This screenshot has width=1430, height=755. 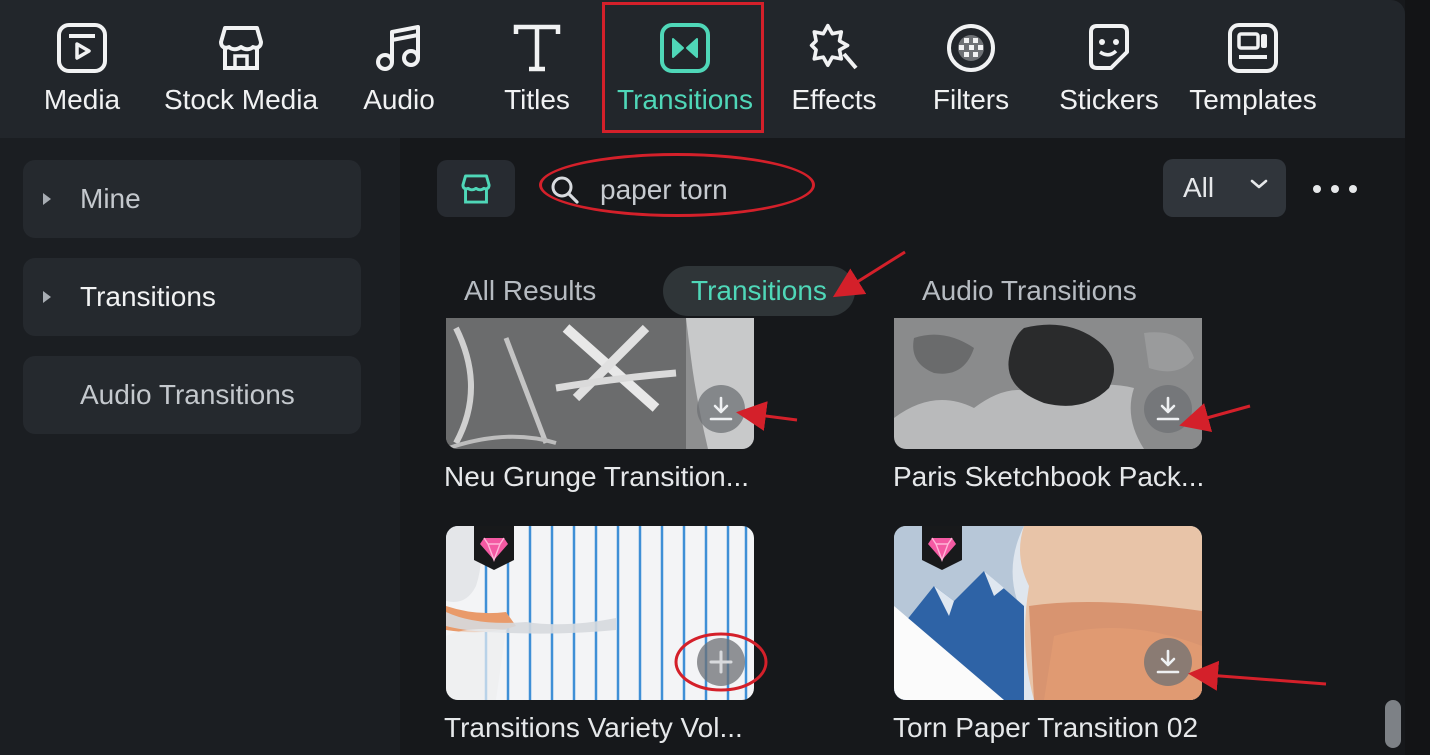 What do you see at coordinates (834, 99) in the screenshot?
I see `tab-effects-label: Effects` at bounding box center [834, 99].